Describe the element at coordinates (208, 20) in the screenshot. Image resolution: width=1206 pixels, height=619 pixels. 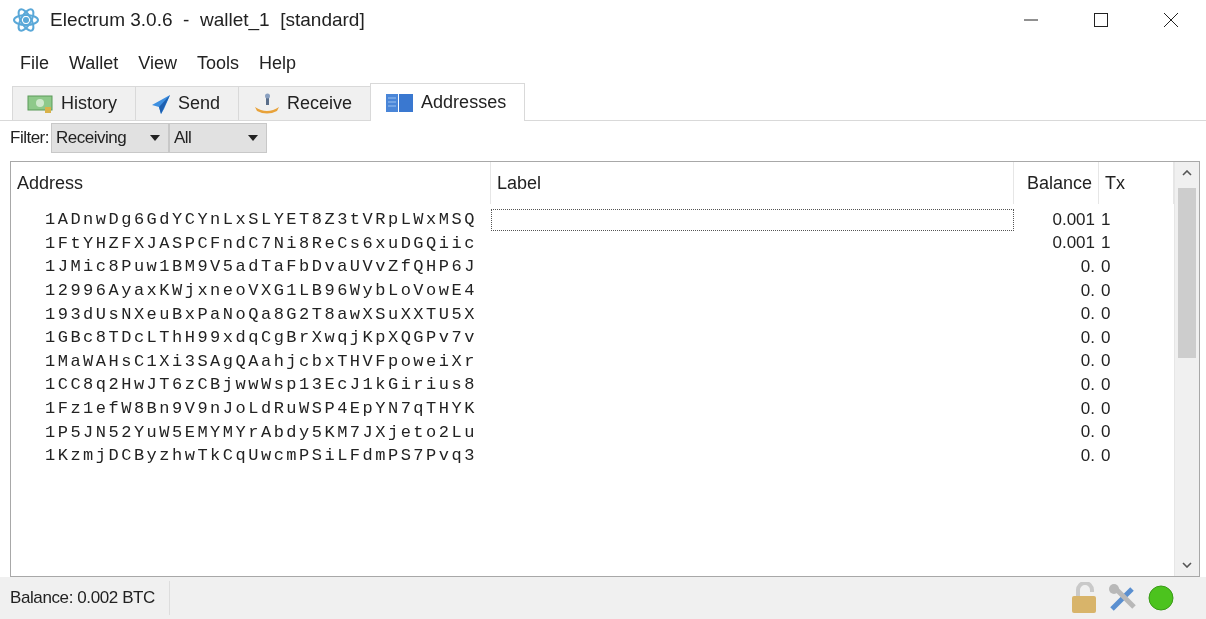
I see `window-title: Electrum 3.0.6 - wallet_1 [standard]` at that location.